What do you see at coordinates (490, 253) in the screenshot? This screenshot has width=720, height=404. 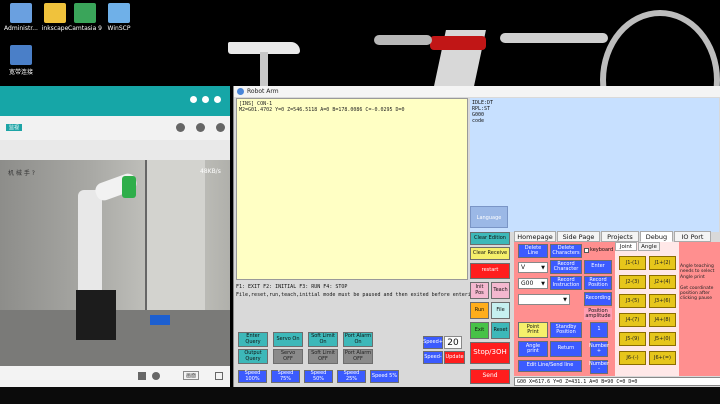 I see `clear-receive-button: Clear Receive` at bounding box center [490, 253].